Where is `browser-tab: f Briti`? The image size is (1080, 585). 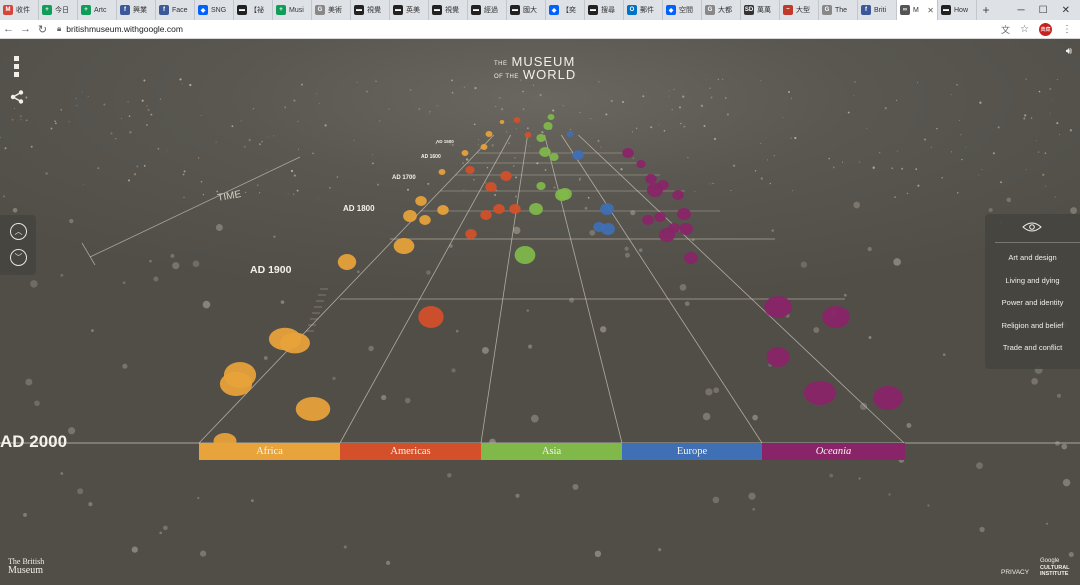
browser-tab: f Briti is located at coordinates (877, 10).